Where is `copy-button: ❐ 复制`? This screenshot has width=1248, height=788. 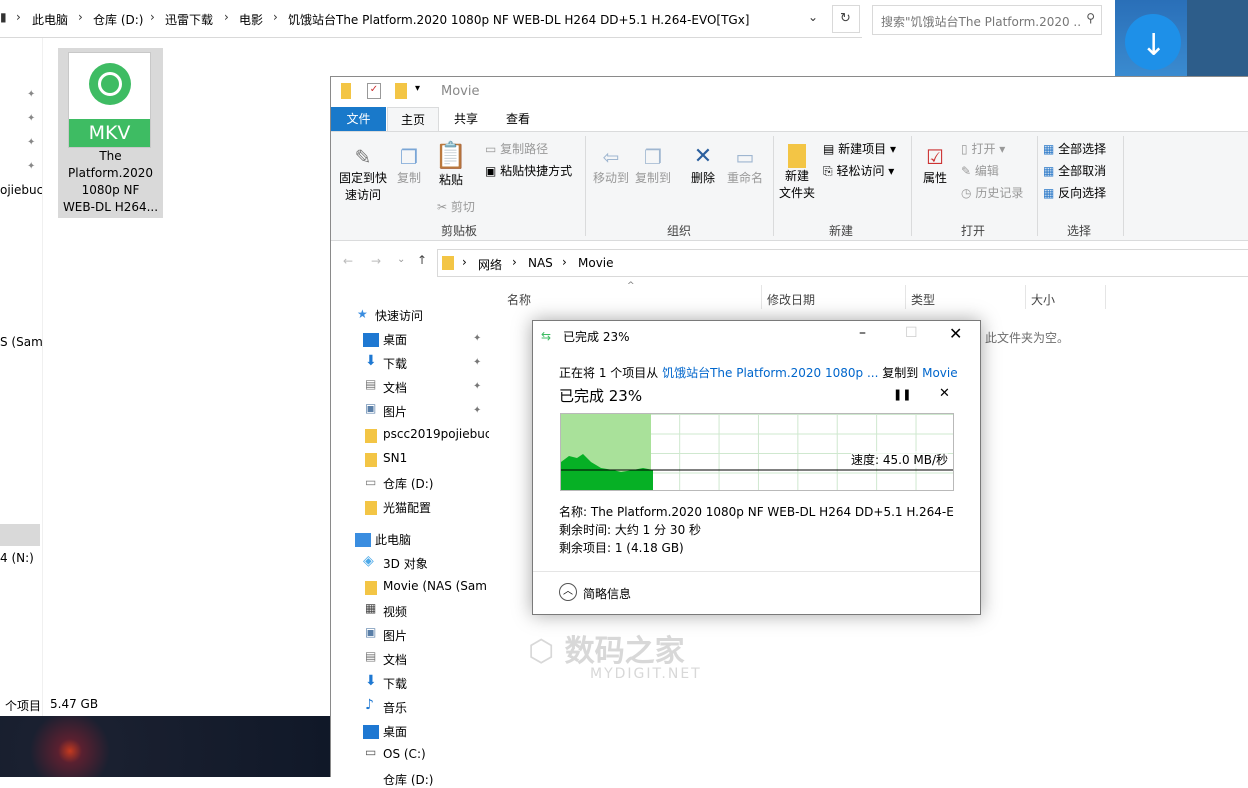
copy-button: ❐ 复制 is located at coordinates (409, 165).